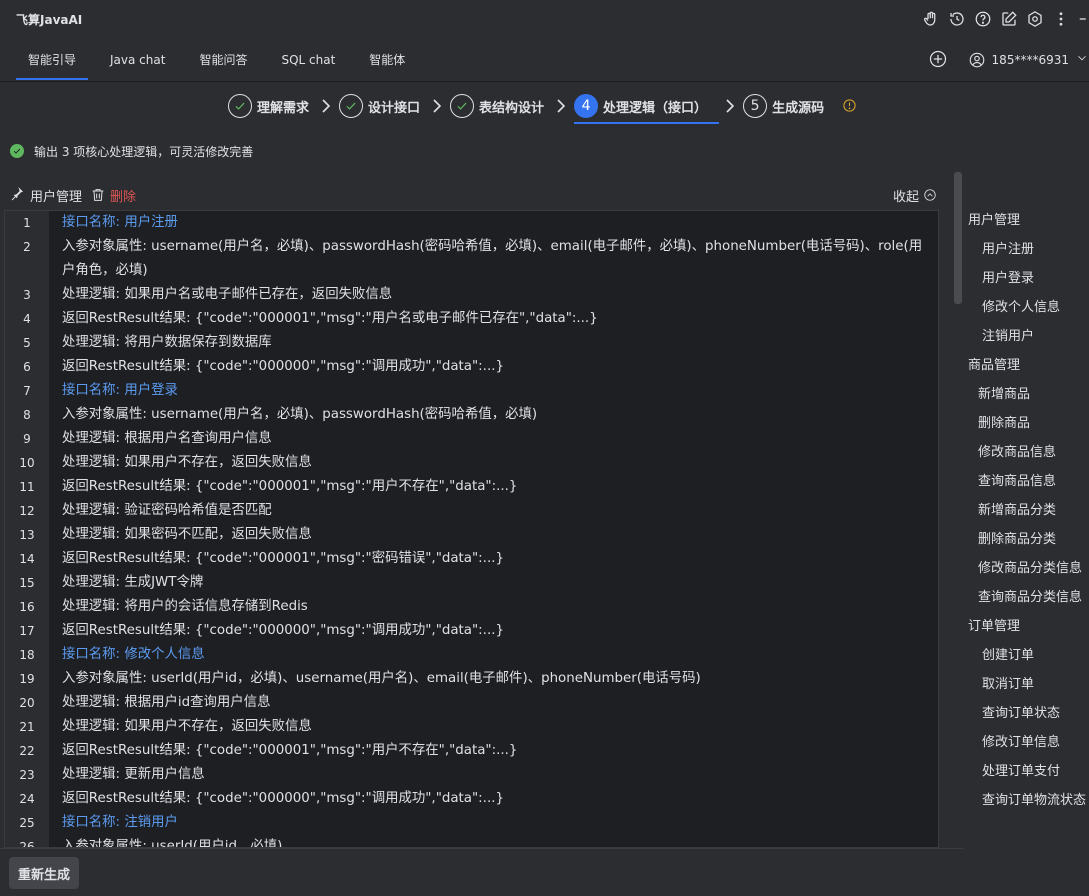 This screenshot has width=1089, height=896. What do you see at coordinates (27, 775) in the screenshot?
I see `line-number: 23` at bounding box center [27, 775].